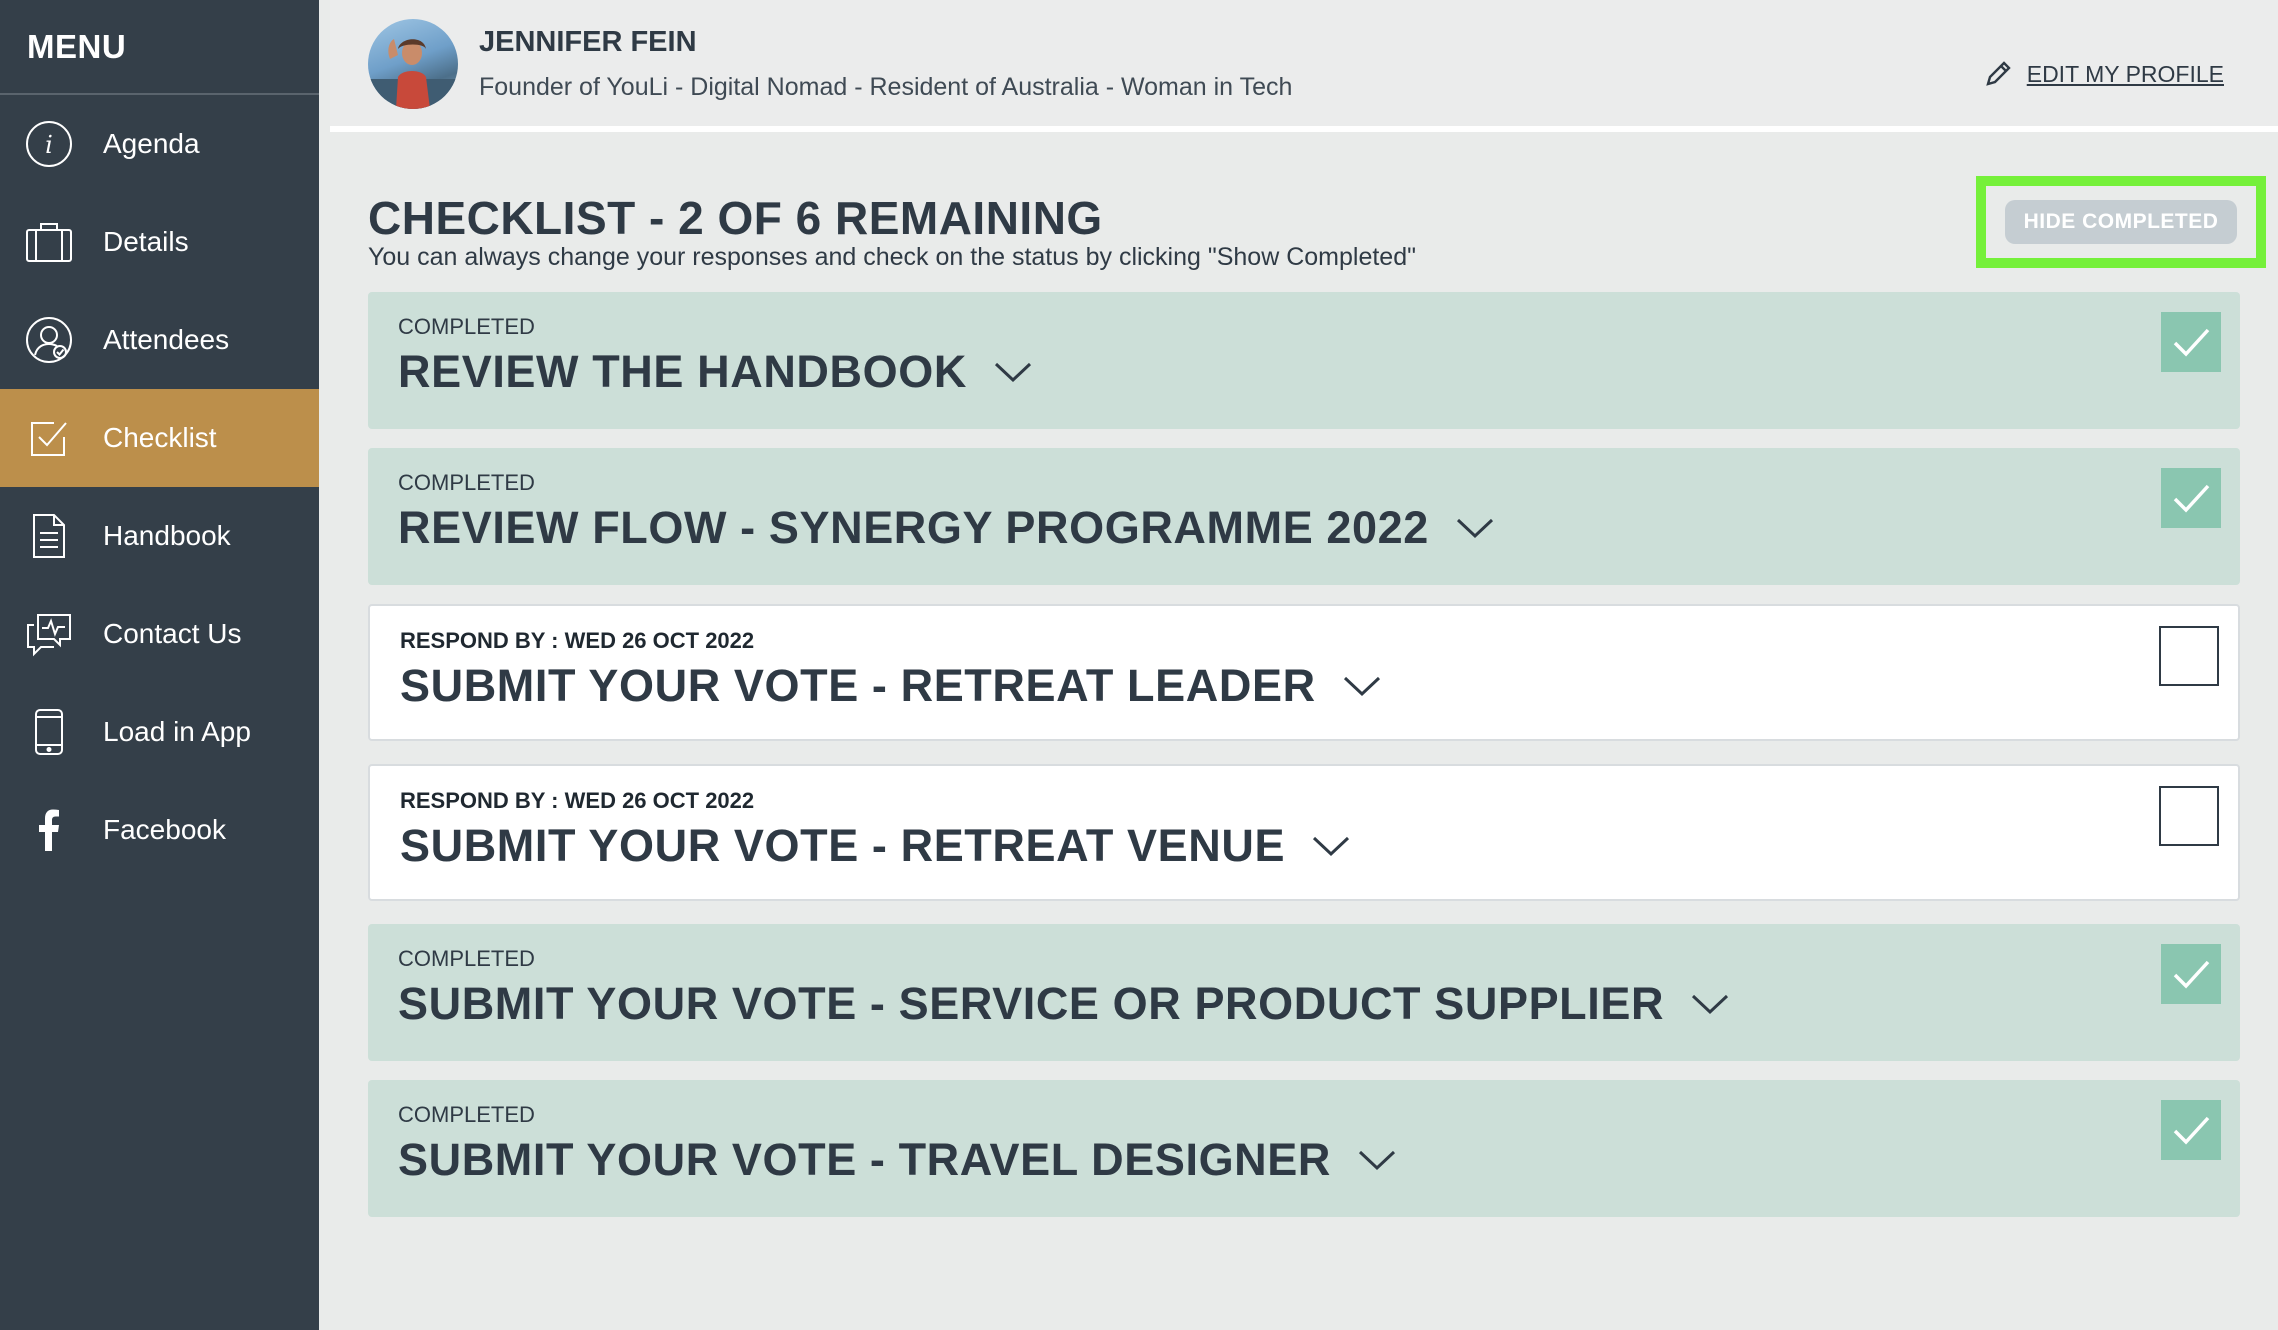  I want to click on chat-icon, so click(49, 634).